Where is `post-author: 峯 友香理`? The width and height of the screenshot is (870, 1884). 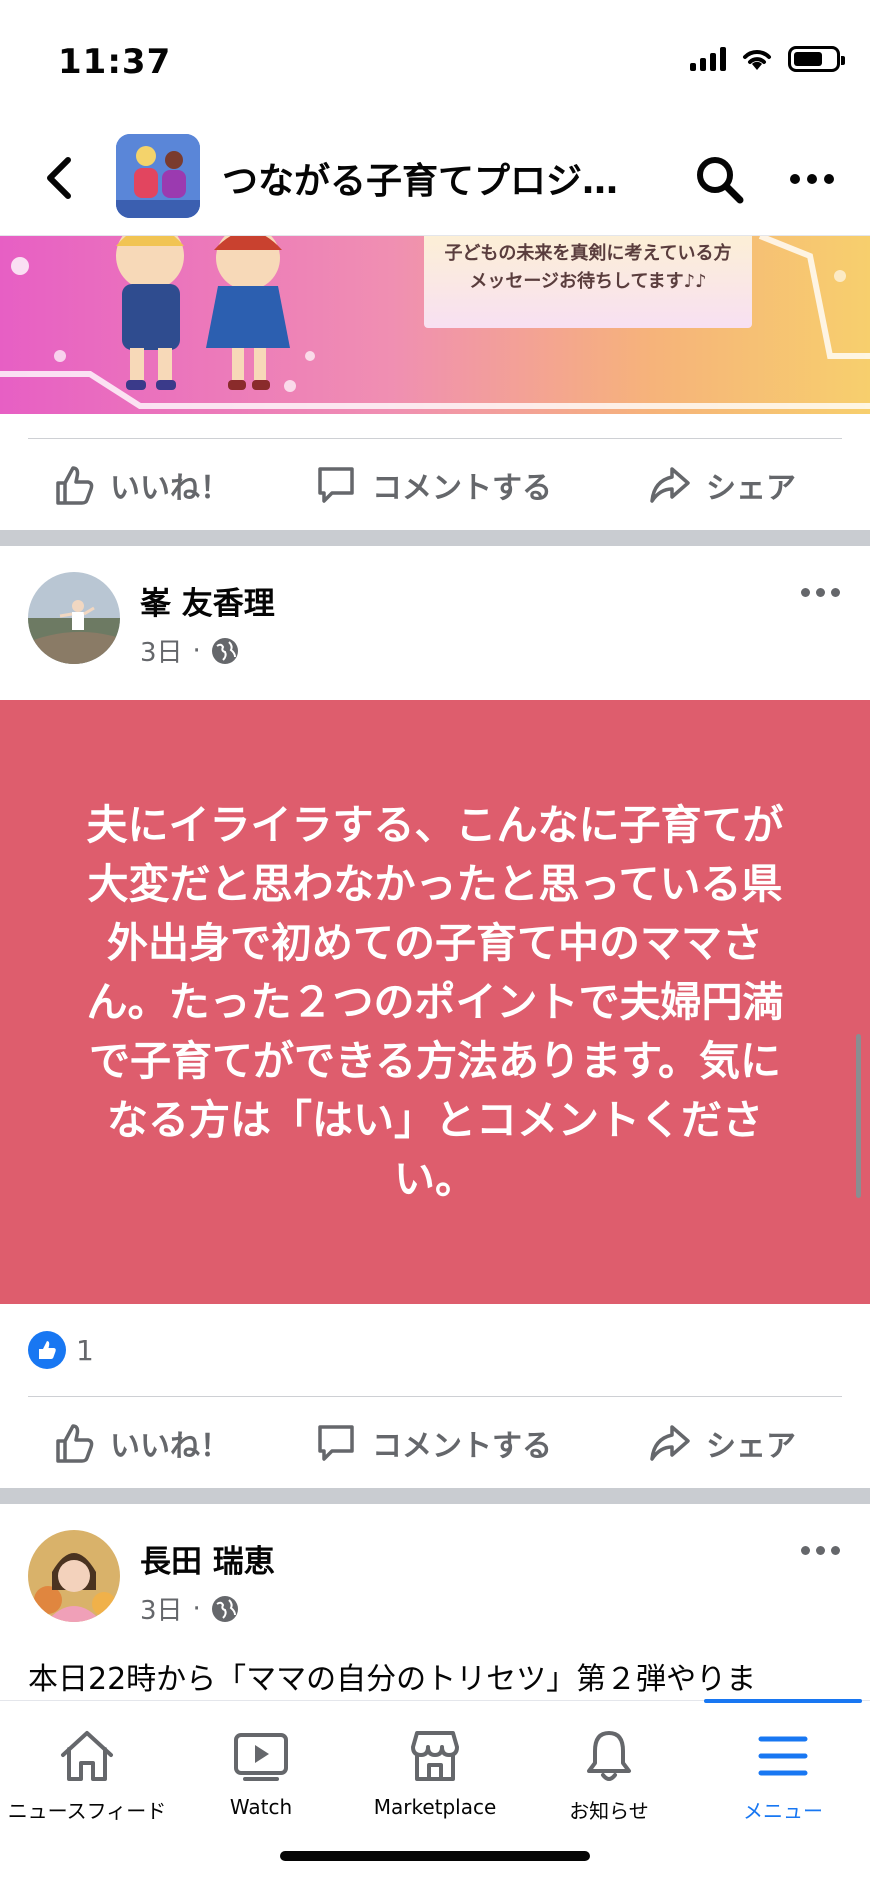 post-author: 峯 友香理 is located at coordinates (207, 600).